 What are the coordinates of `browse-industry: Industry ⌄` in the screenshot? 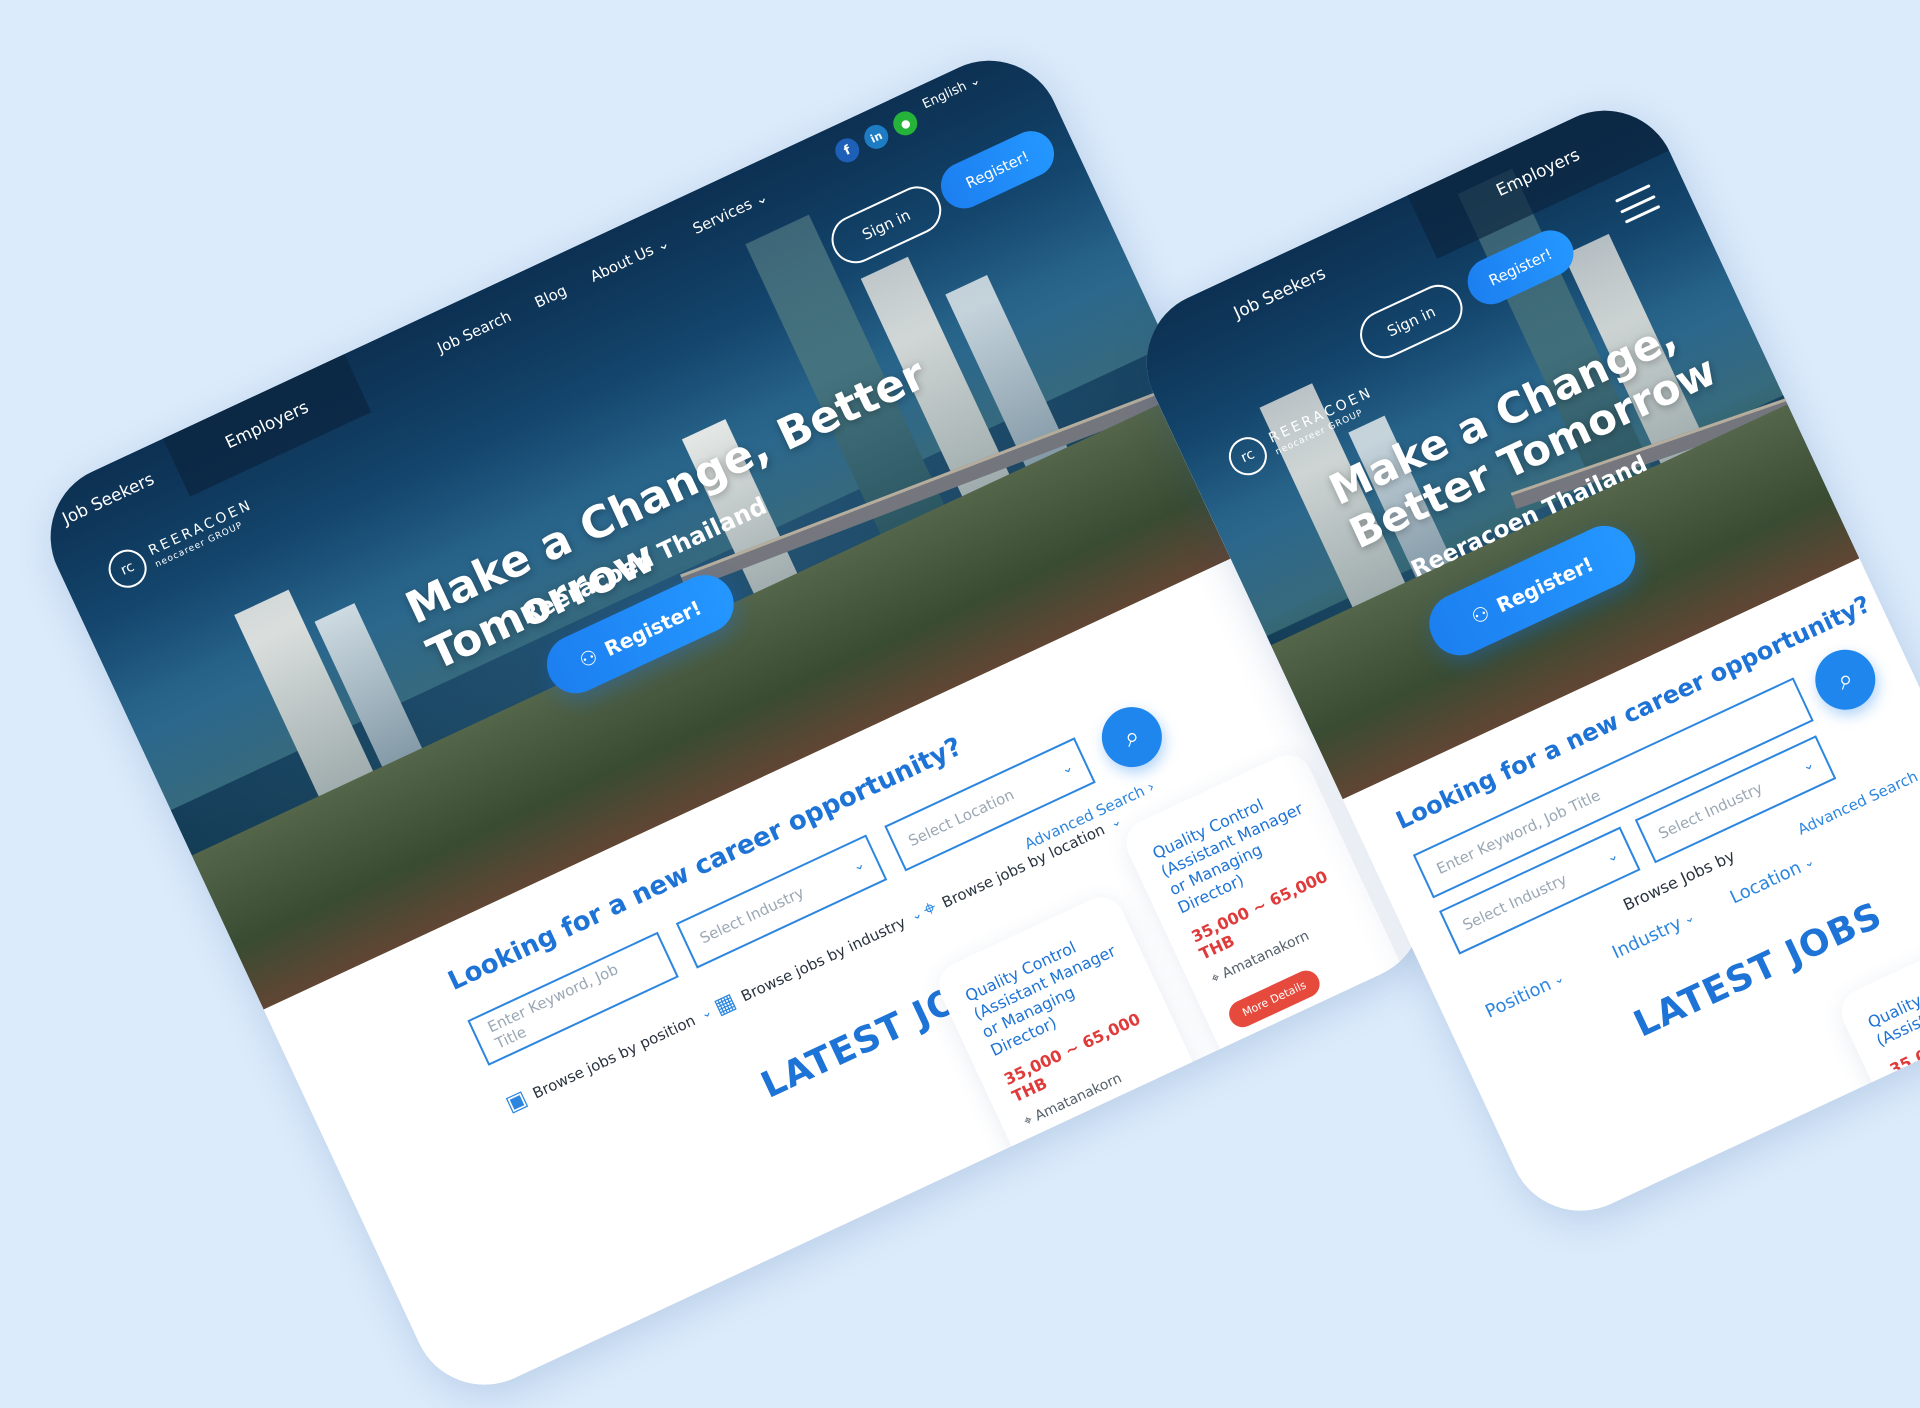 It's located at (1653, 935).